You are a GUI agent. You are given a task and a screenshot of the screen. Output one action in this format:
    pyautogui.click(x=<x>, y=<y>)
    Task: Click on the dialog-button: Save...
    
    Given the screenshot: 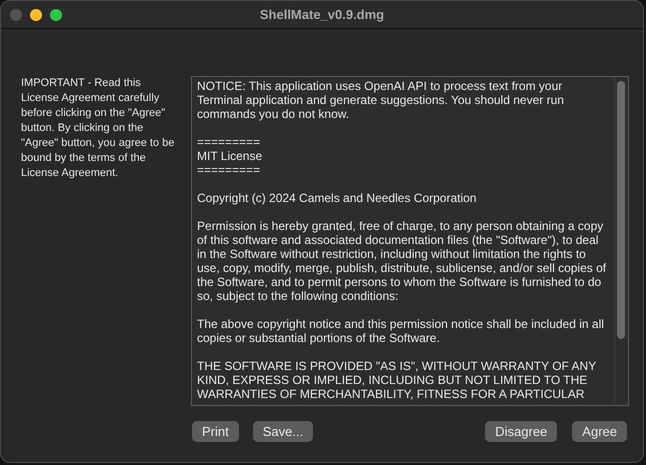 What is the action you would take?
    pyautogui.click(x=283, y=431)
    